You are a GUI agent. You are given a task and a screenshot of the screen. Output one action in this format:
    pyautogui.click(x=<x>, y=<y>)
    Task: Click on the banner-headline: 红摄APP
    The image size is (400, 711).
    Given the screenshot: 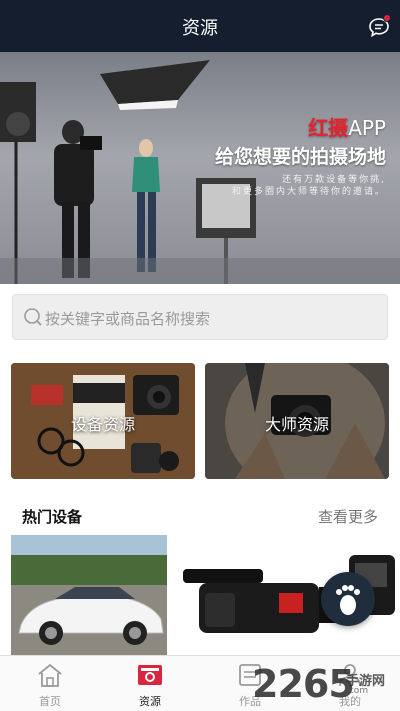 What is the action you would take?
    pyautogui.click(x=347, y=126)
    